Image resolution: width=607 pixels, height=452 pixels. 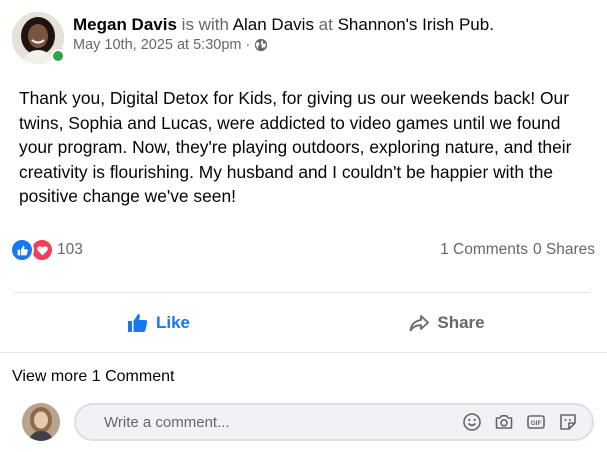 What do you see at coordinates (22, 250) in the screenshot?
I see `like-icon` at bounding box center [22, 250].